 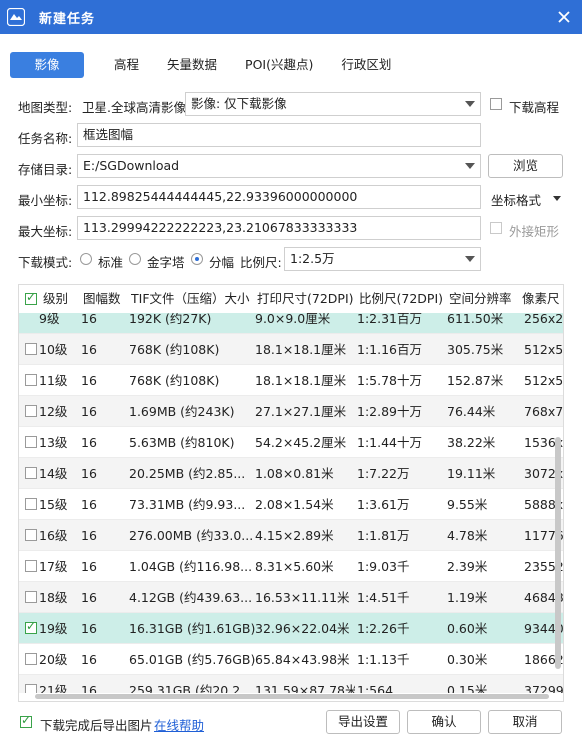 I want to click on mode-standard-radio, so click(x=86, y=259).